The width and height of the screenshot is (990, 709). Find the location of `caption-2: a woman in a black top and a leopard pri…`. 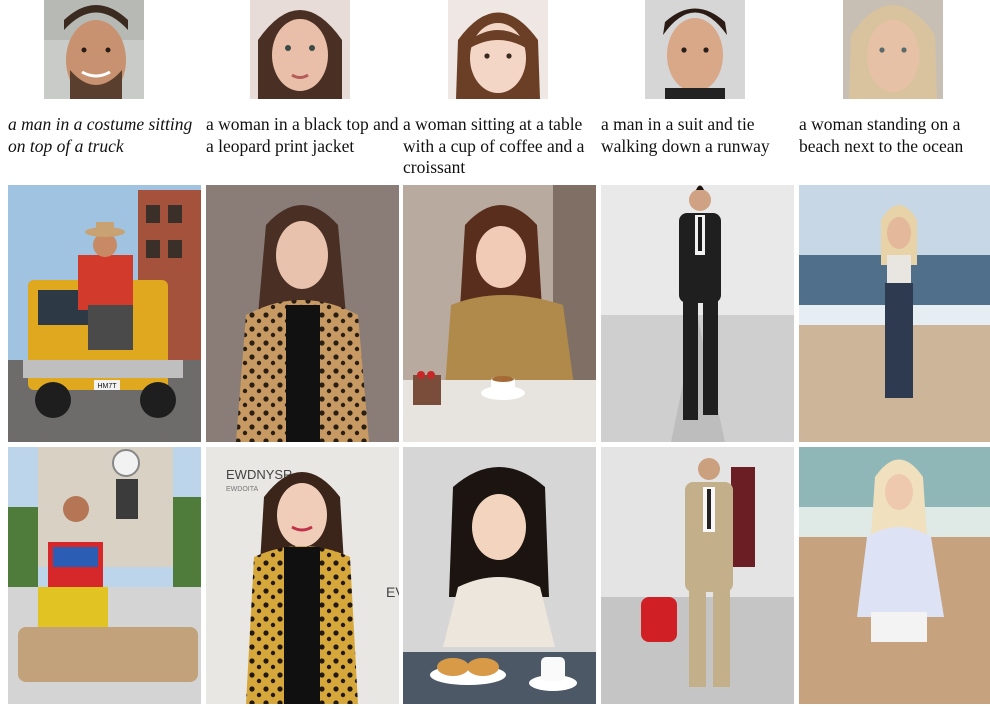

caption-2: a woman in a black top and a leopard pri… is located at coordinates (302, 135).